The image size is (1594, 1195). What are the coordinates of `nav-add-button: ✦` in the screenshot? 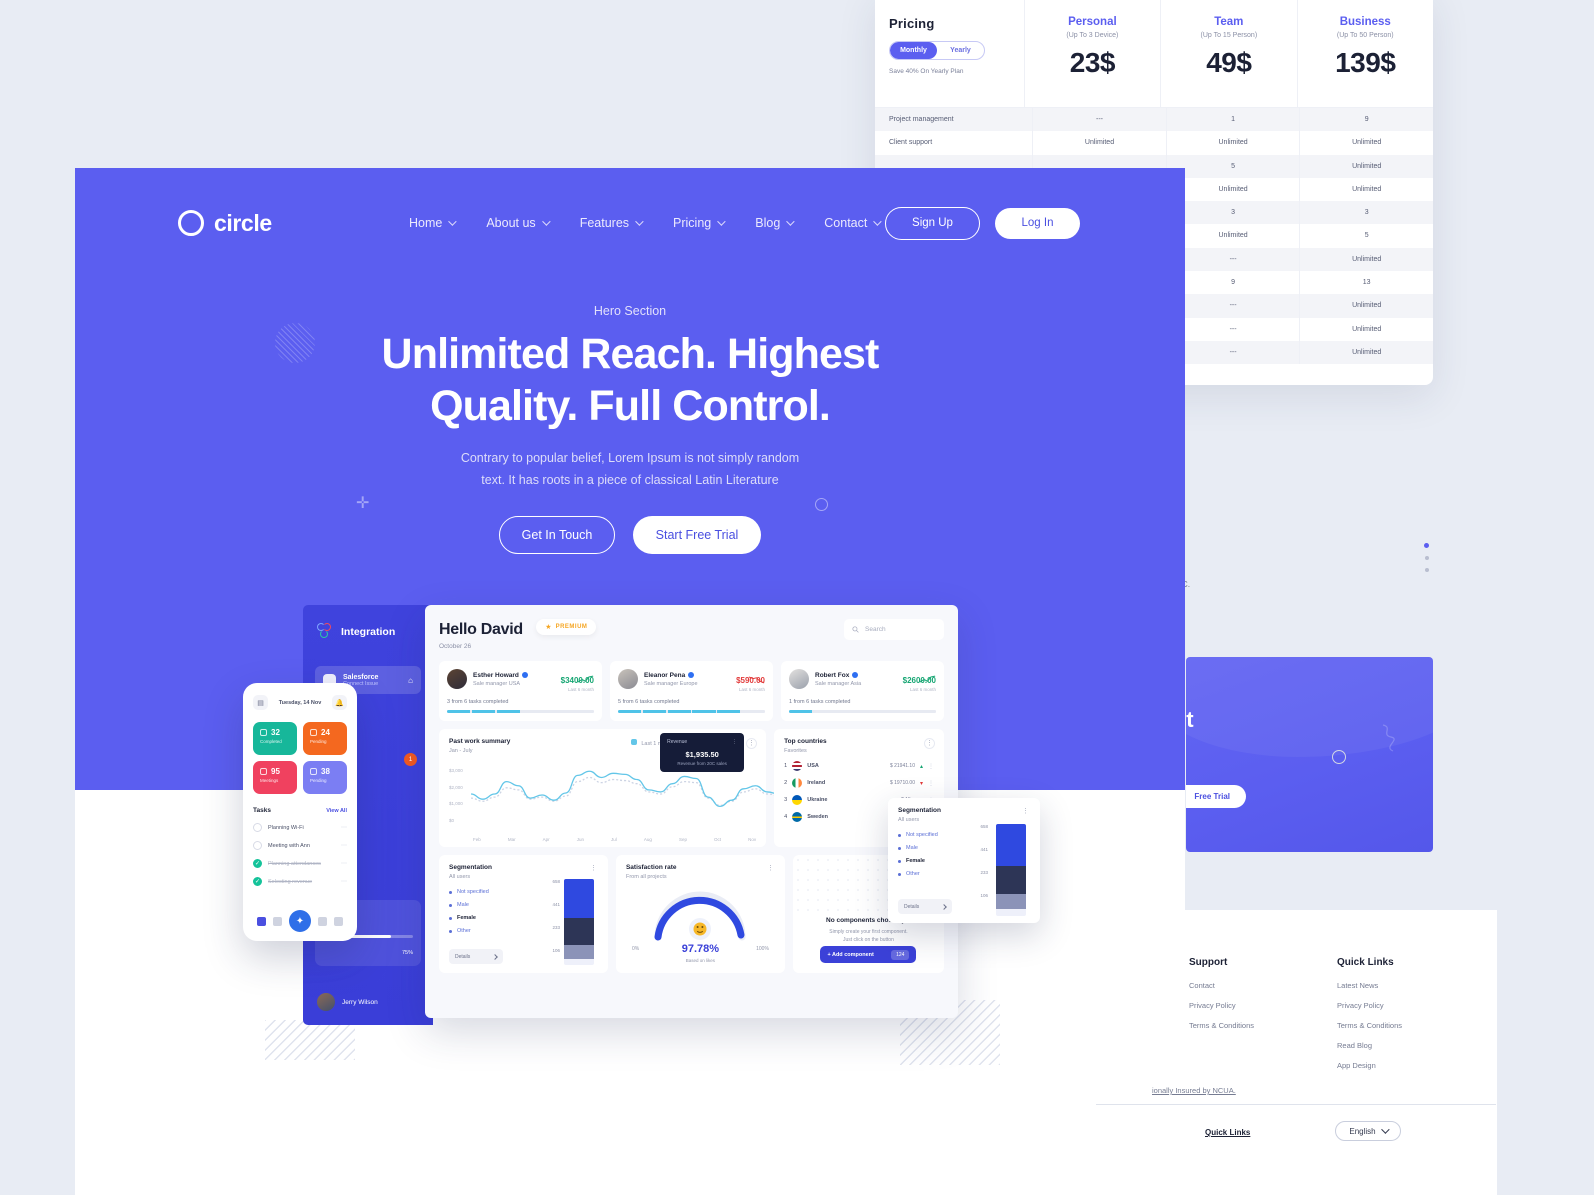 It's located at (299, 921).